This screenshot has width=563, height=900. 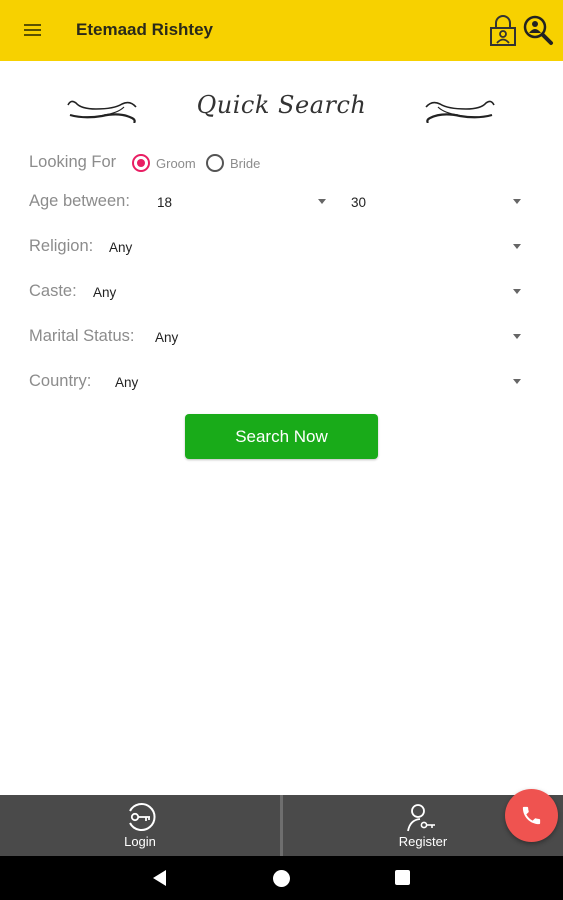 What do you see at coordinates (538, 30) in the screenshot?
I see `search-user-icon` at bounding box center [538, 30].